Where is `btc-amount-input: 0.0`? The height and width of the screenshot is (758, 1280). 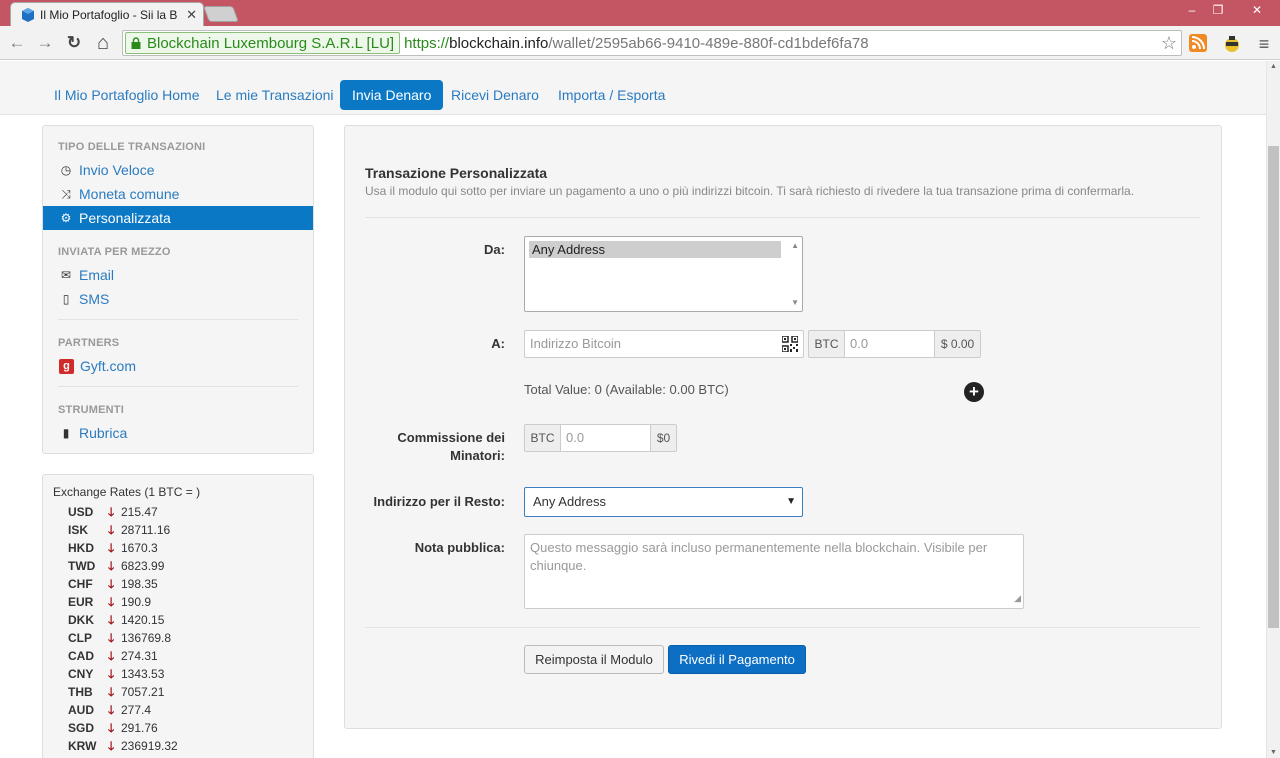
btc-amount-input: 0.0 is located at coordinates (889, 344).